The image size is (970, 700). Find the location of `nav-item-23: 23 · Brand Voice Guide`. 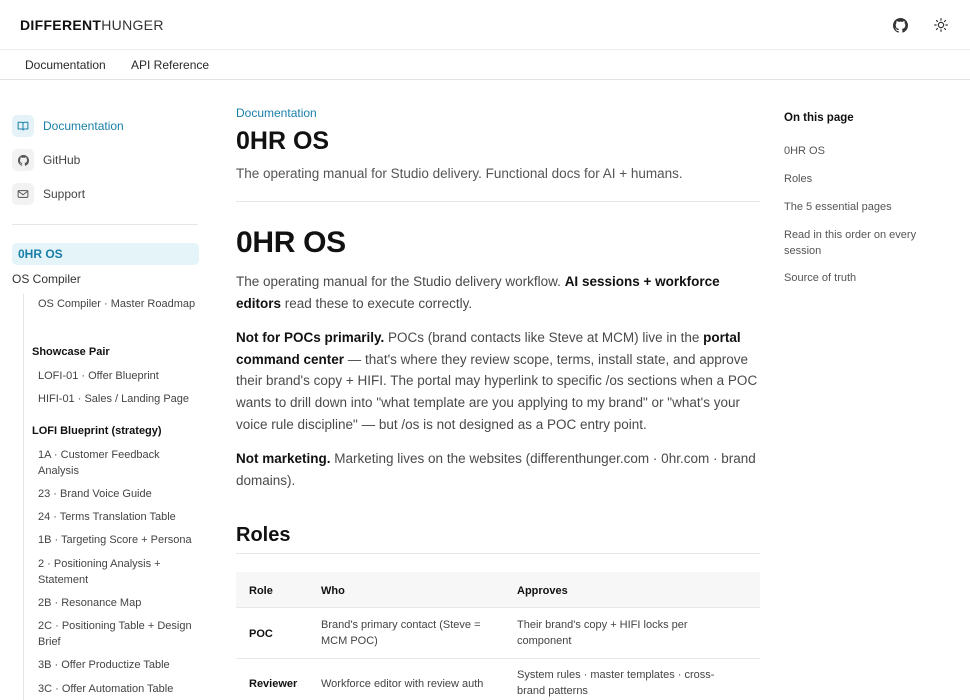

nav-item-23: 23 · Brand Voice Guide is located at coordinates (118, 494).